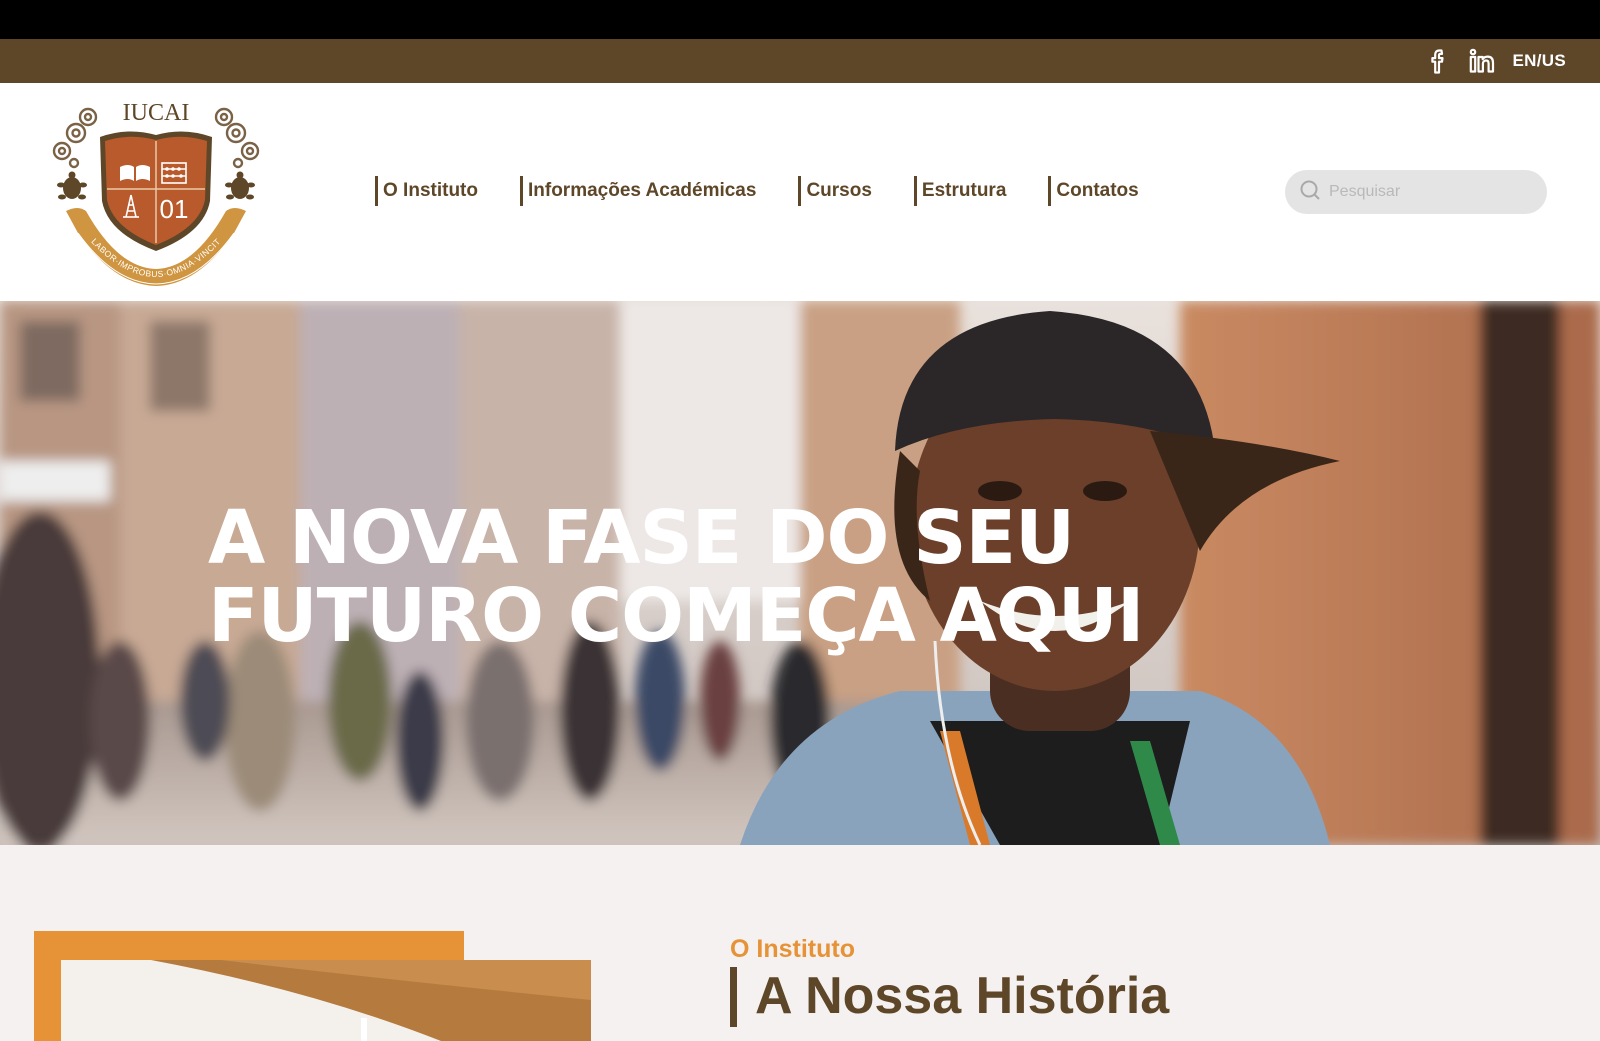 Image resolution: width=1600 pixels, height=1041 pixels. What do you see at coordinates (641, 538) in the screenshot?
I see `hero-headline-line-1: A NOVA FASE DO SEU` at bounding box center [641, 538].